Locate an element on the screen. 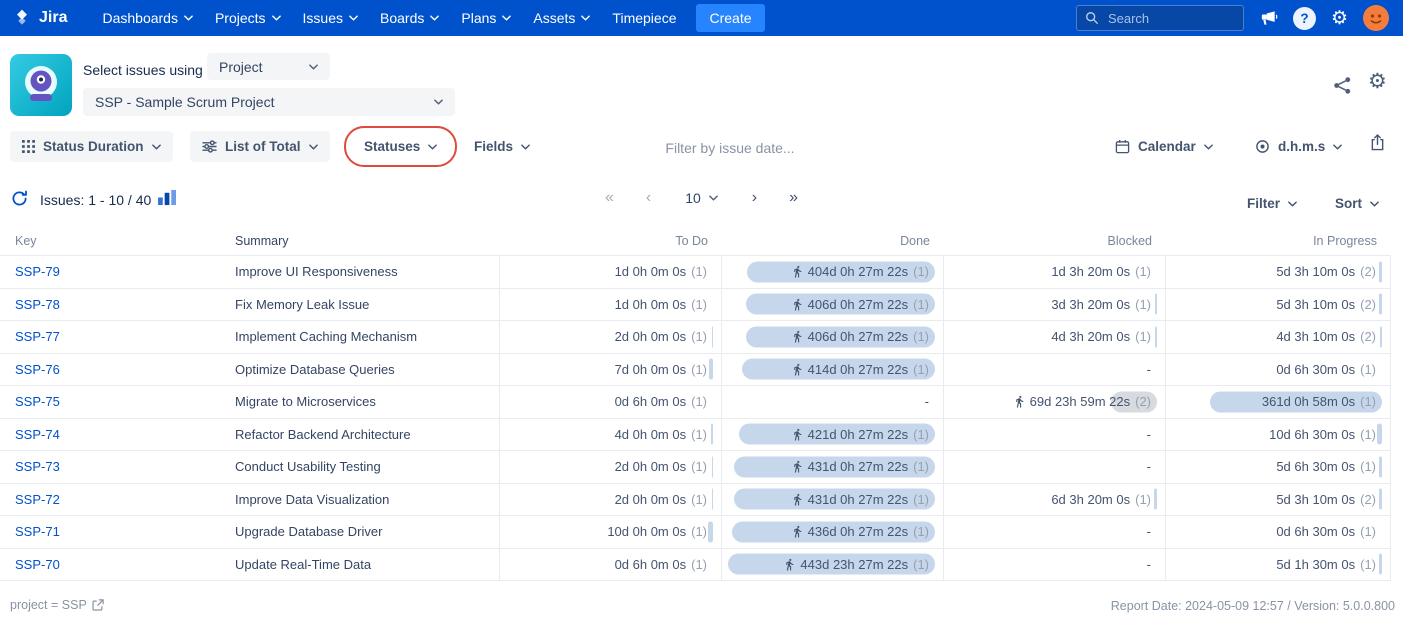  view-mode-button: Status Duration is located at coordinates (91, 146).